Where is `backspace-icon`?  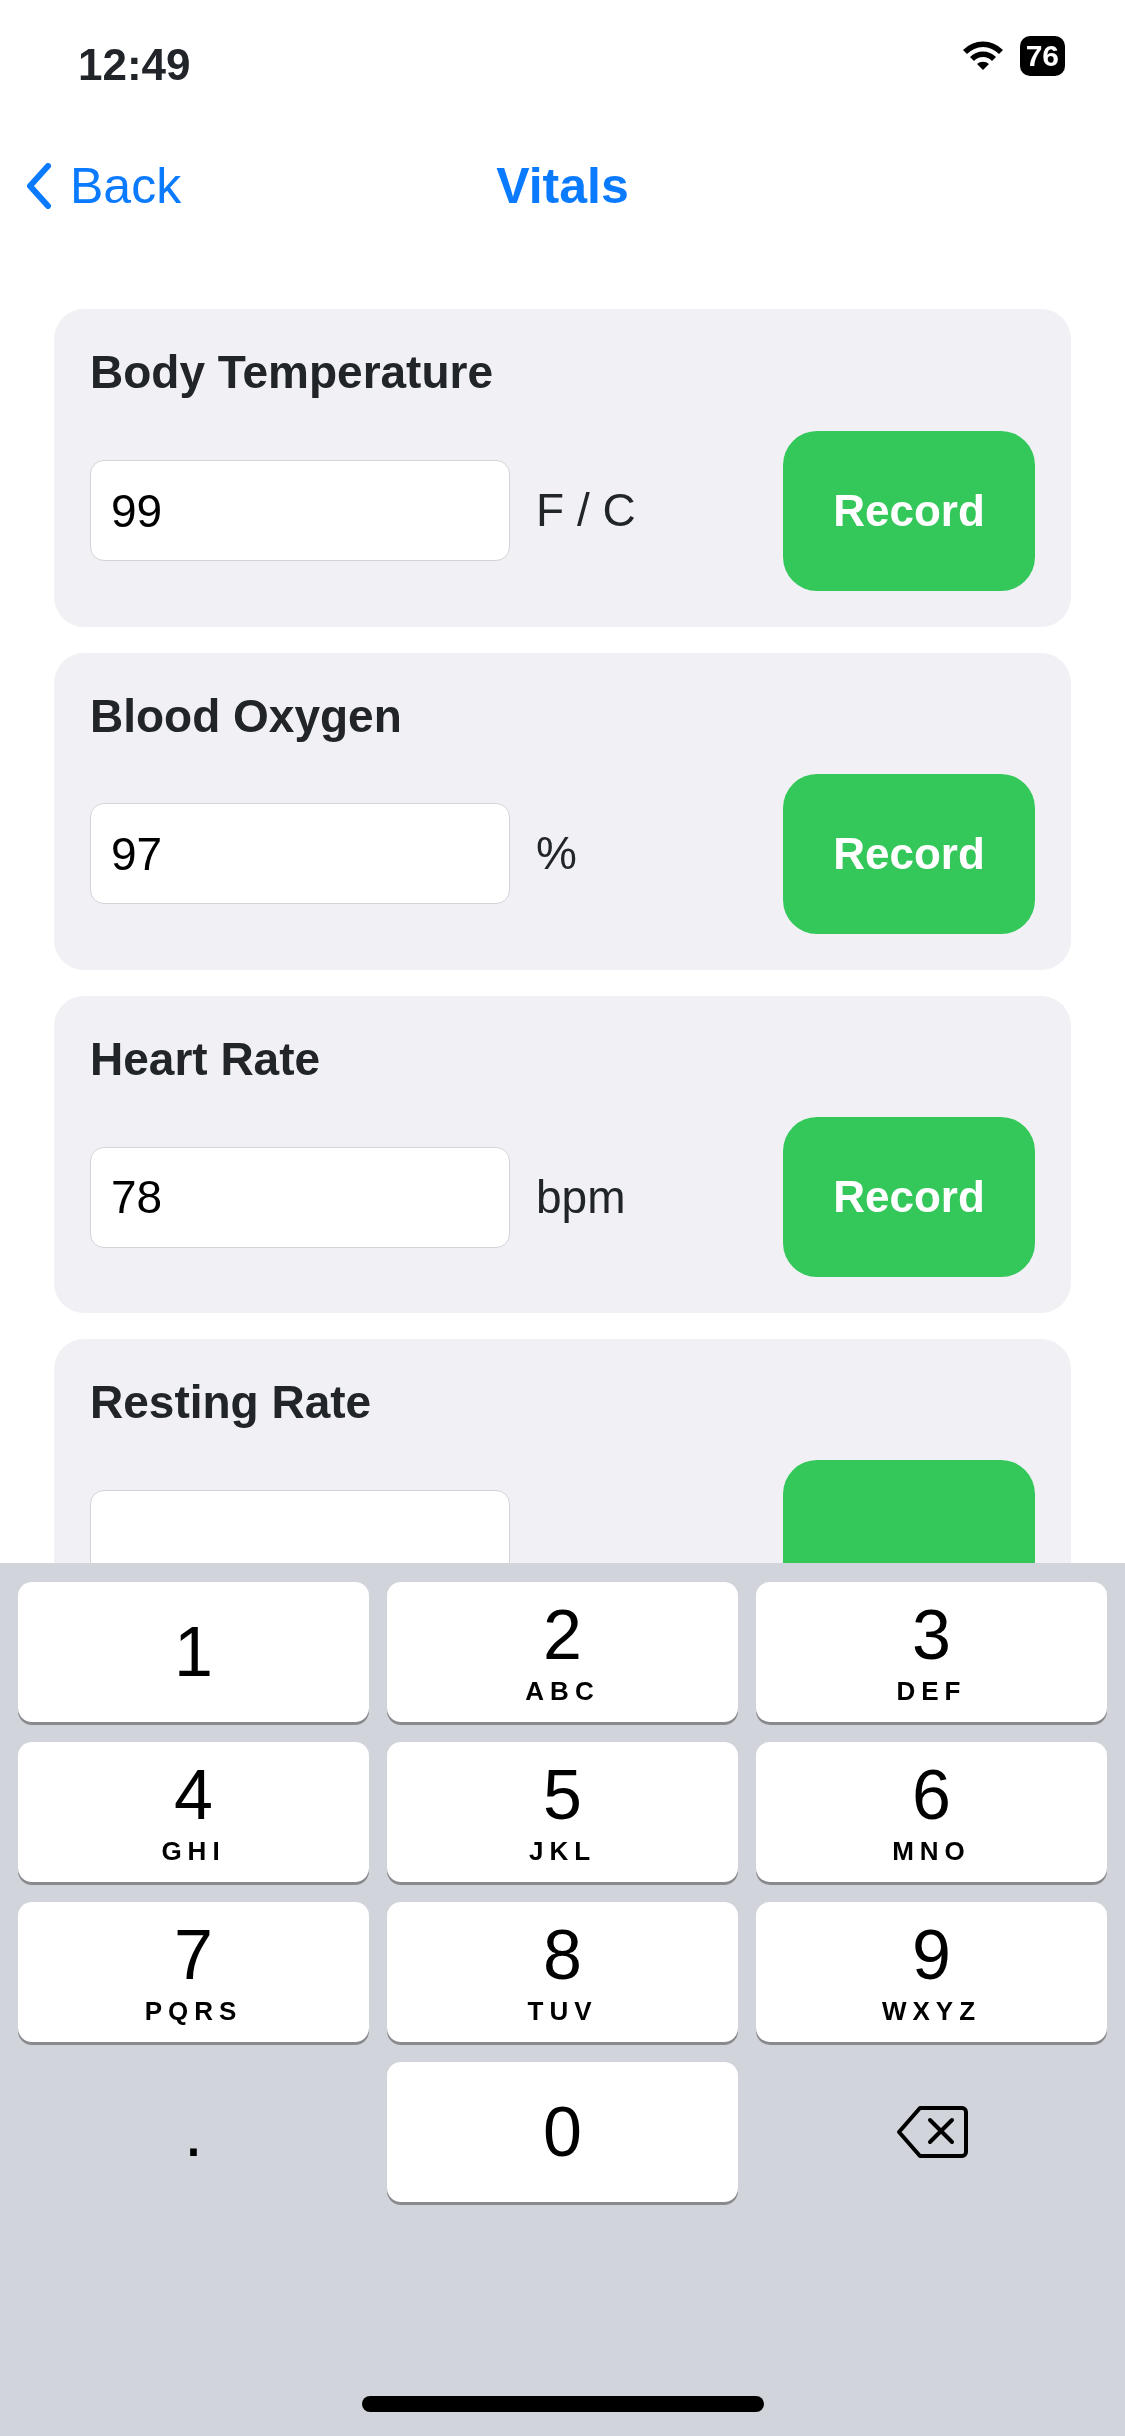 backspace-icon is located at coordinates (931, 2132).